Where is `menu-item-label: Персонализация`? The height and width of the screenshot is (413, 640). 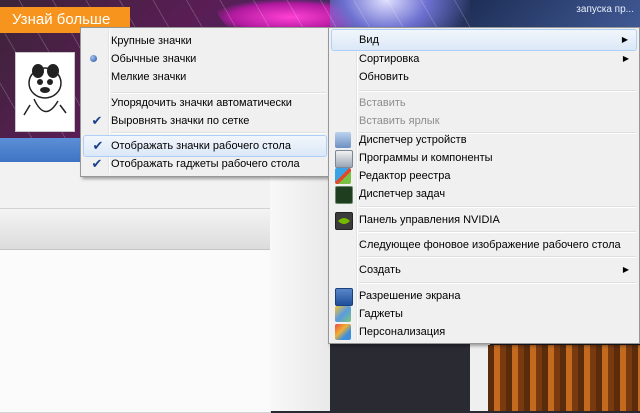 menu-item-label: Персонализация is located at coordinates (402, 332).